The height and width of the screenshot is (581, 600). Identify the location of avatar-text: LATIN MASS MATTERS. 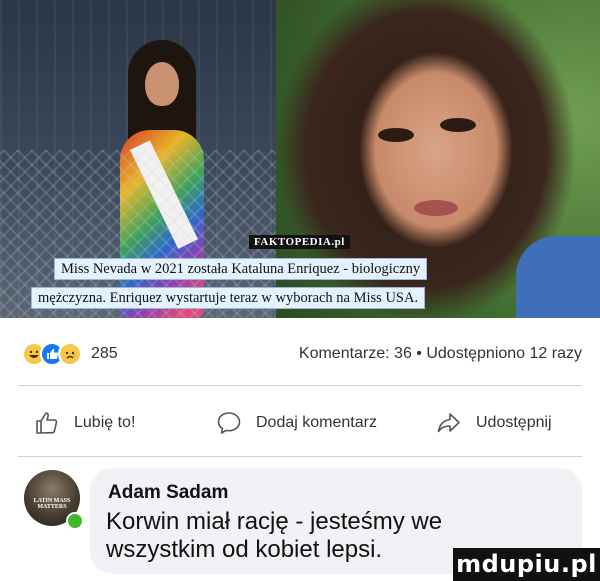
(52, 504).